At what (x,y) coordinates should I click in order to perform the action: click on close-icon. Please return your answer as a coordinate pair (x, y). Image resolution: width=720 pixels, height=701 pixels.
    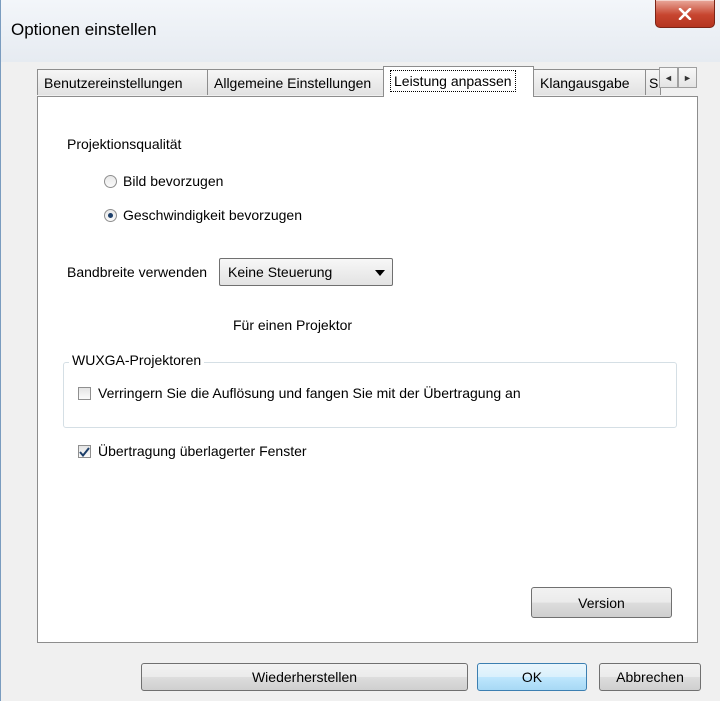
    Looking at the image, I should click on (685, 13).